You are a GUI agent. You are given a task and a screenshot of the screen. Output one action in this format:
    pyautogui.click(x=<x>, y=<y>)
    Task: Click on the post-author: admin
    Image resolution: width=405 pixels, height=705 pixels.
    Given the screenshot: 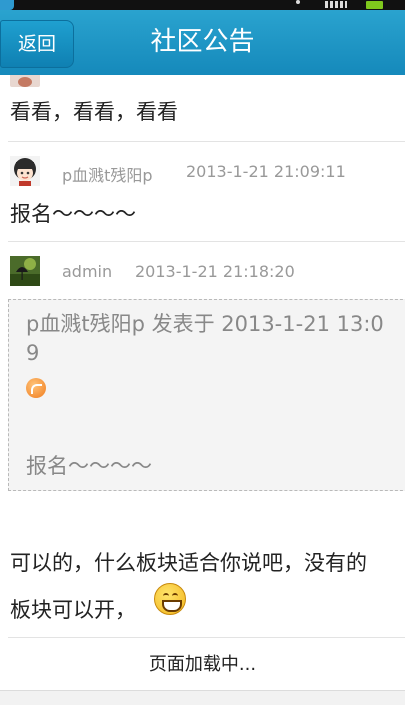 What is the action you would take?
    pyautogui.click(x=87, y=271)
    